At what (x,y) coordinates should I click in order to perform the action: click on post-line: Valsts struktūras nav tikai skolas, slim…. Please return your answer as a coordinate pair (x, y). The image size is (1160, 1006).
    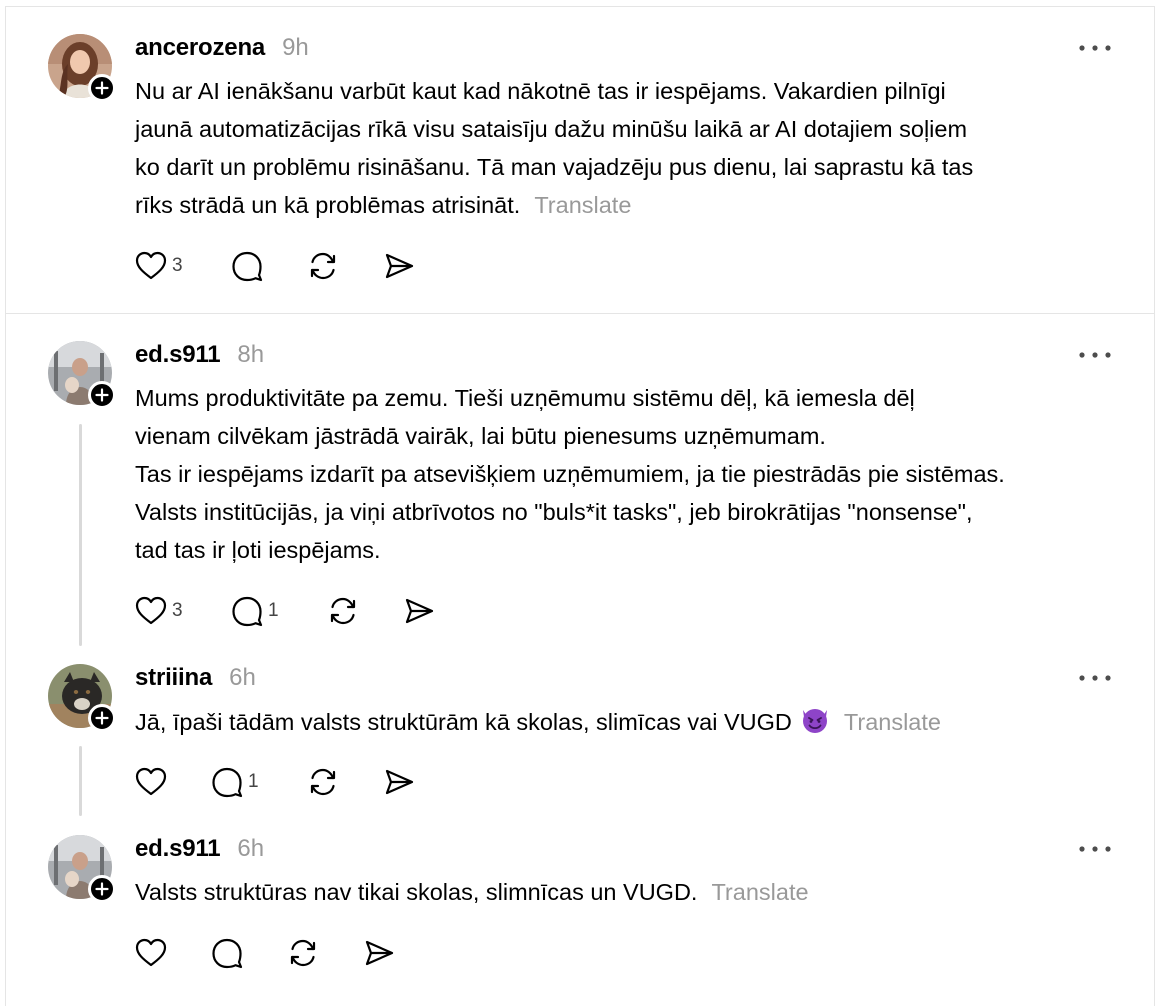
    Looking at the image, I should click on (416, 892).